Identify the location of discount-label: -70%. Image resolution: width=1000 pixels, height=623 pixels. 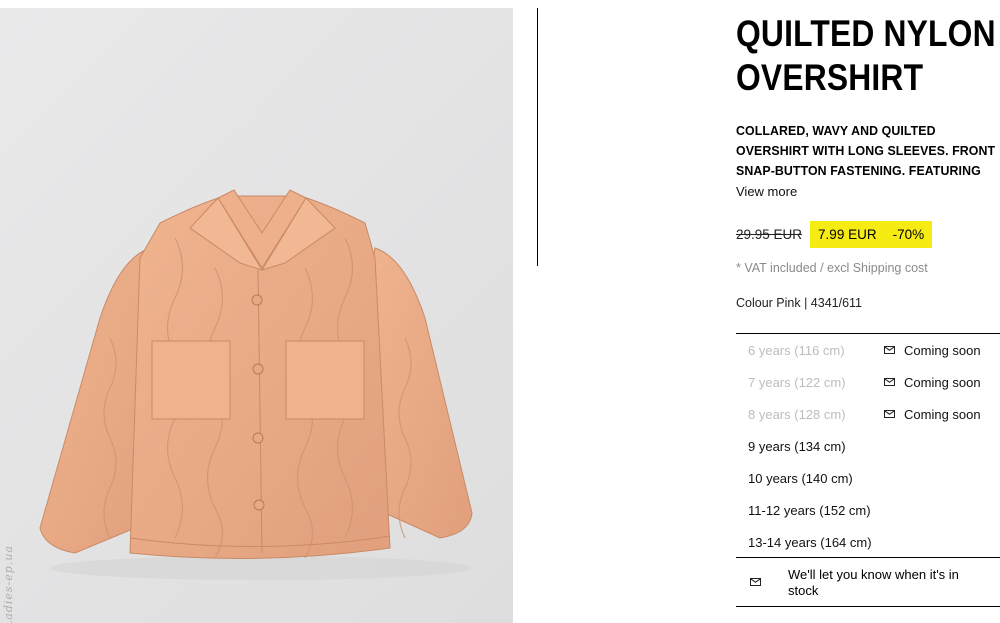
(908, 234).